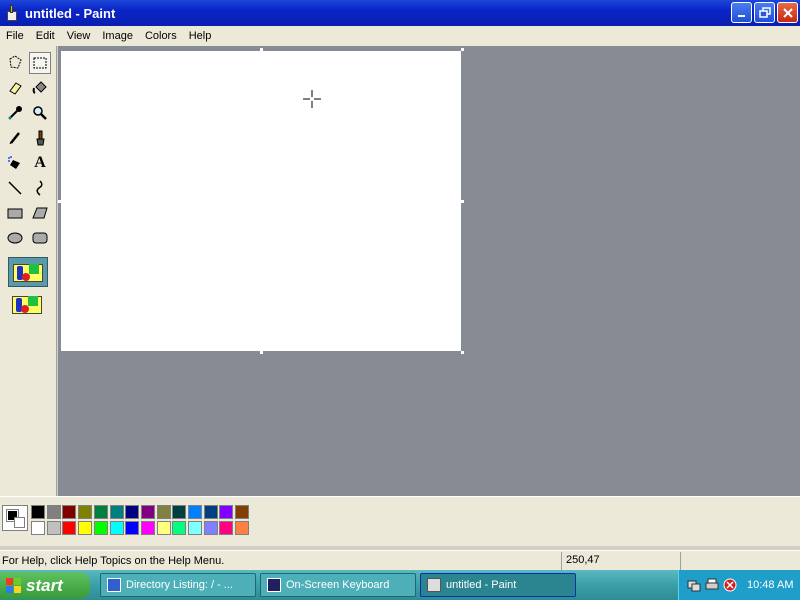  I want to click on windows-logo-icon, so click(14, 585).